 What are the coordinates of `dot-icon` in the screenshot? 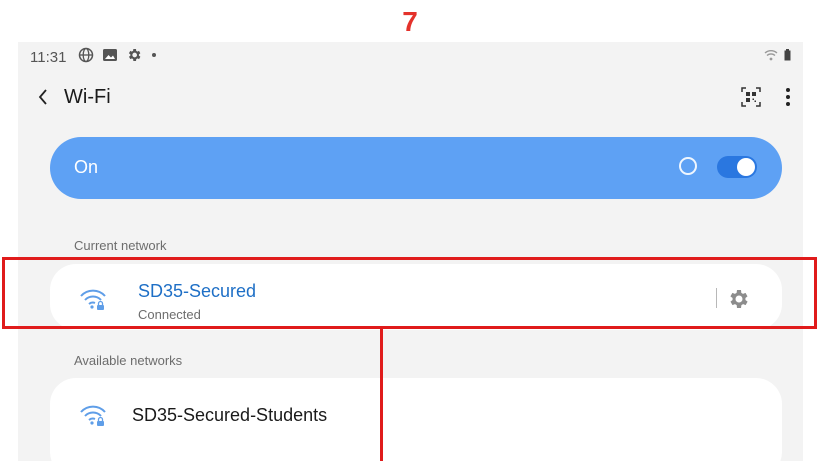 It's located at (154, 55).